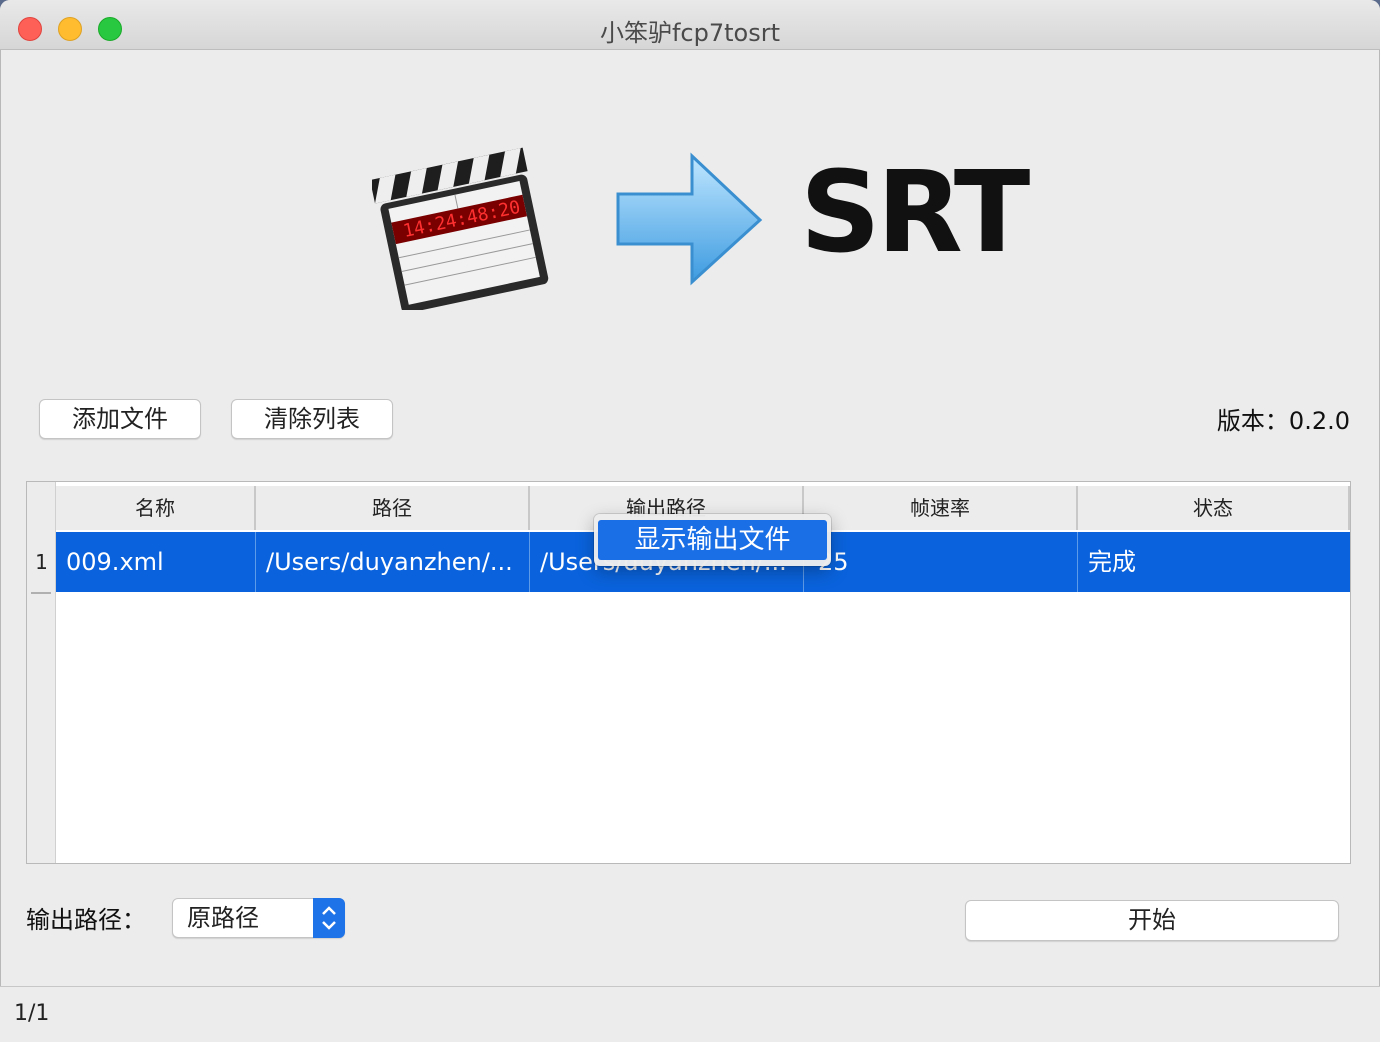  What do you see at coordinates (690, 33) in the screenshot?
I see `window-title: 小笨驴fcp7tosrt` at bounding box center [690, 33].